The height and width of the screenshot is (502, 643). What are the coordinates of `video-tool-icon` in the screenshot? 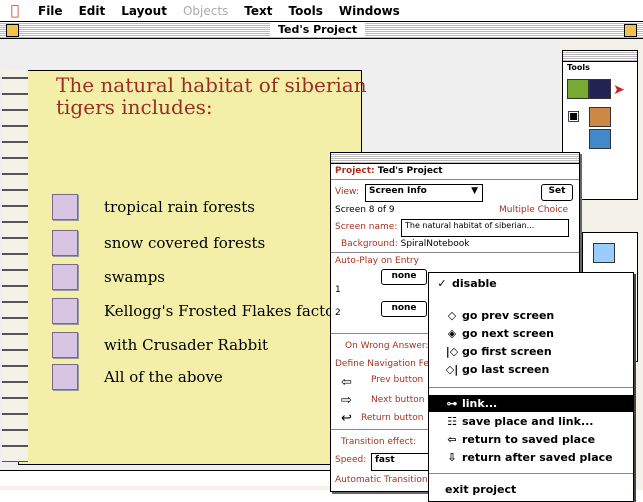 It's located at (600, 139).